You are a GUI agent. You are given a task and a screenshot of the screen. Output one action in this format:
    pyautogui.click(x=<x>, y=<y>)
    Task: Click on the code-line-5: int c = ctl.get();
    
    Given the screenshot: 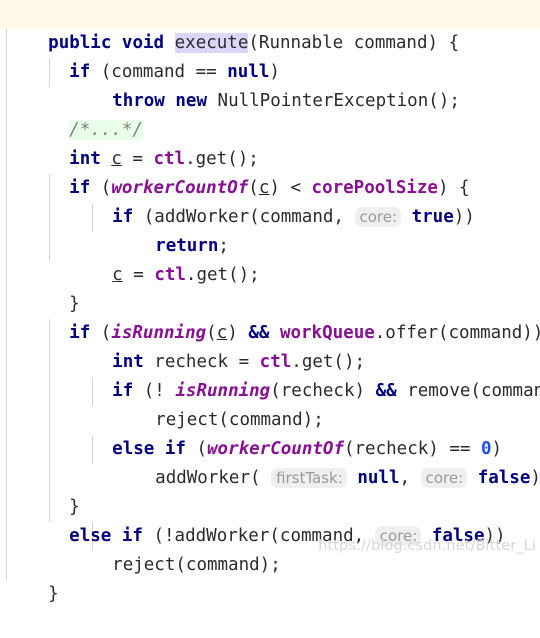 What is the action you would take?
    pyautogui.click(x=270, y=142)
    